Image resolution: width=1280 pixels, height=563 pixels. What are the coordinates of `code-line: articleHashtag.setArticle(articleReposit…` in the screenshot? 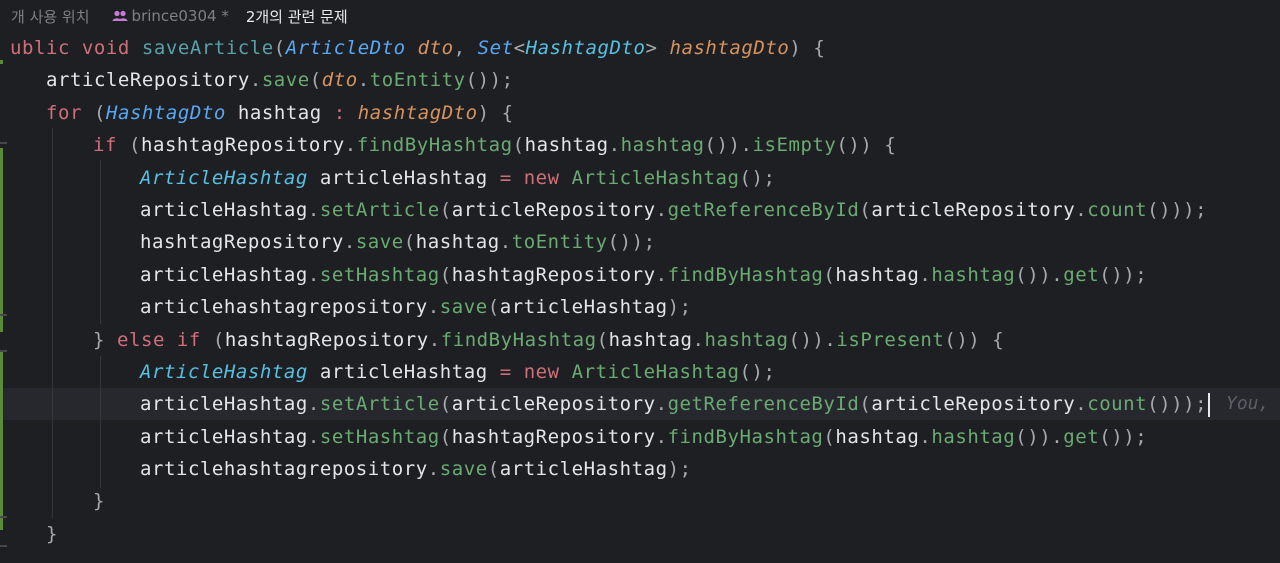 It's located at (674, 209).